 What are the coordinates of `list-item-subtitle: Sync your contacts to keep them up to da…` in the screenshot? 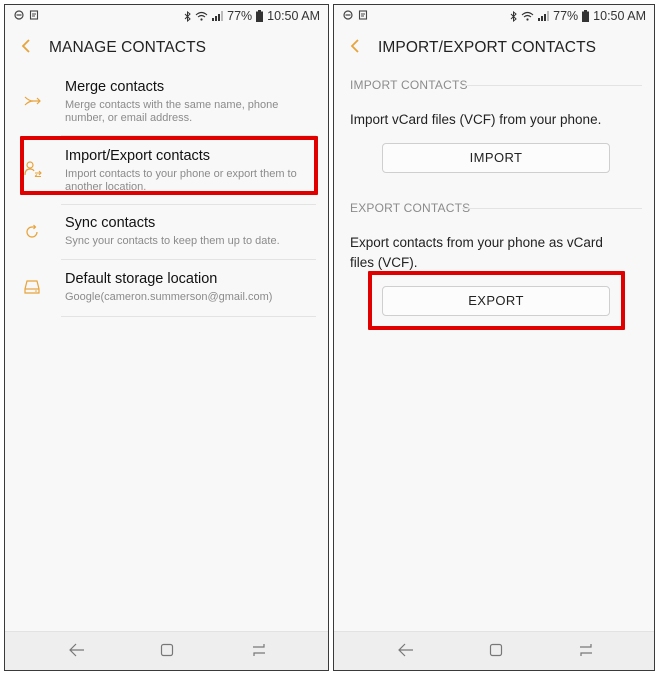 It's located at (172, 241).